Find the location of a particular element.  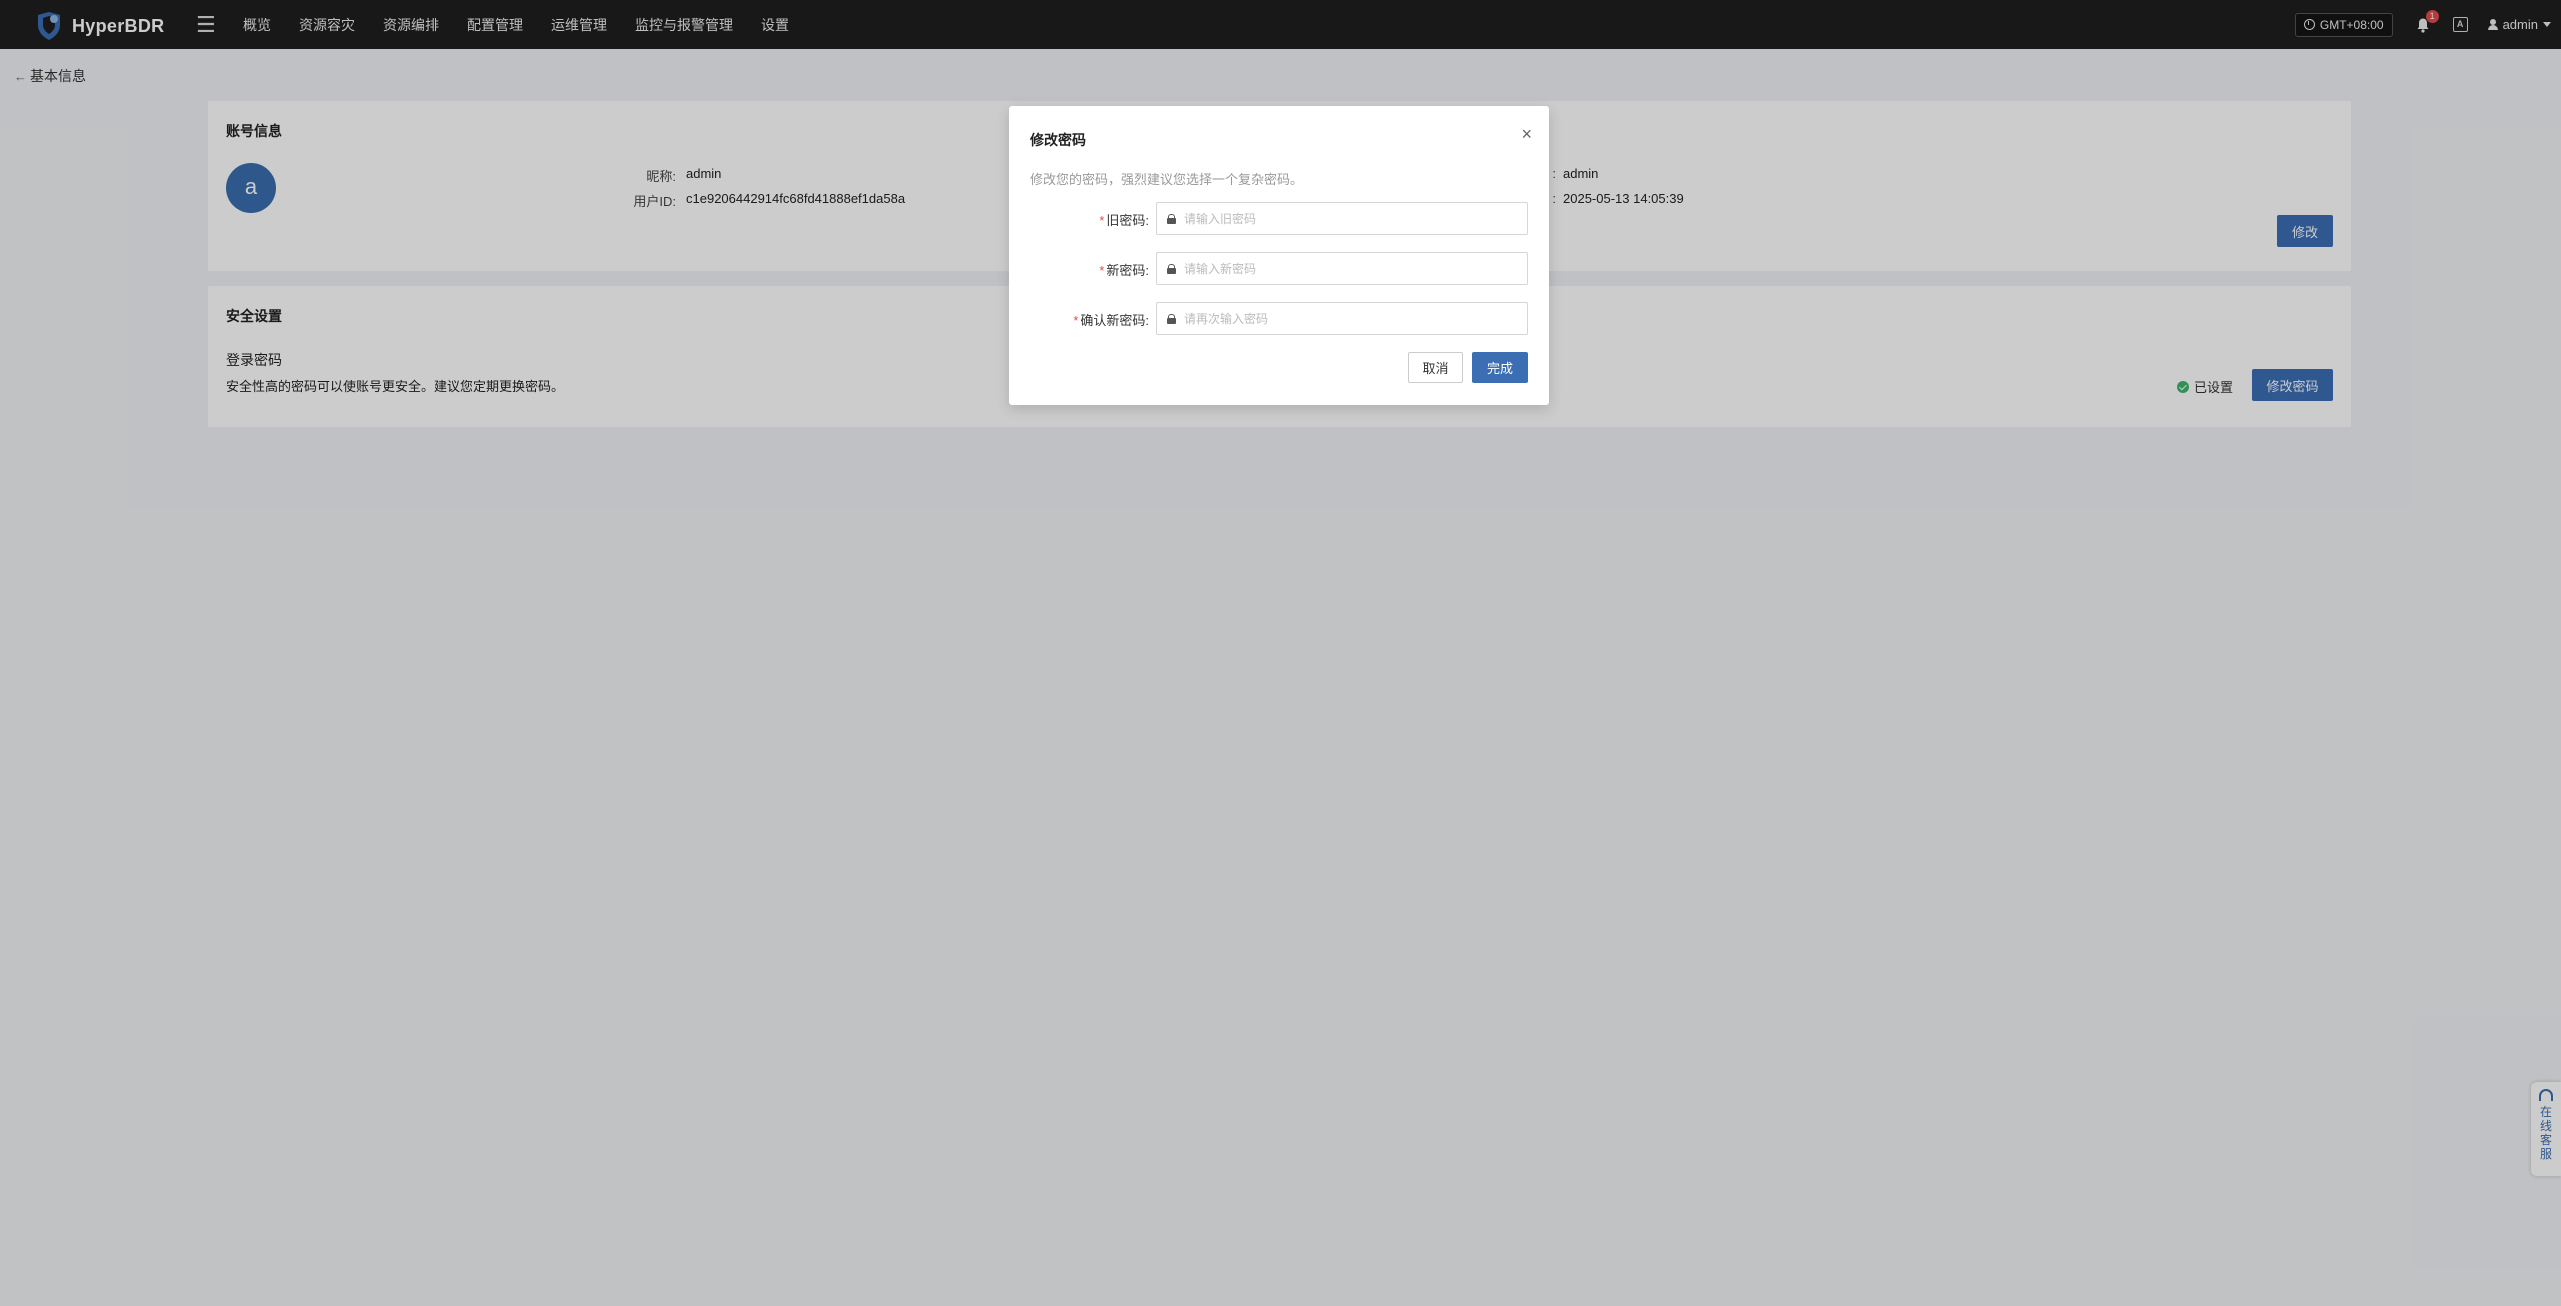

new-password-label: * 新密码: is located at coordinates (1079, 269).